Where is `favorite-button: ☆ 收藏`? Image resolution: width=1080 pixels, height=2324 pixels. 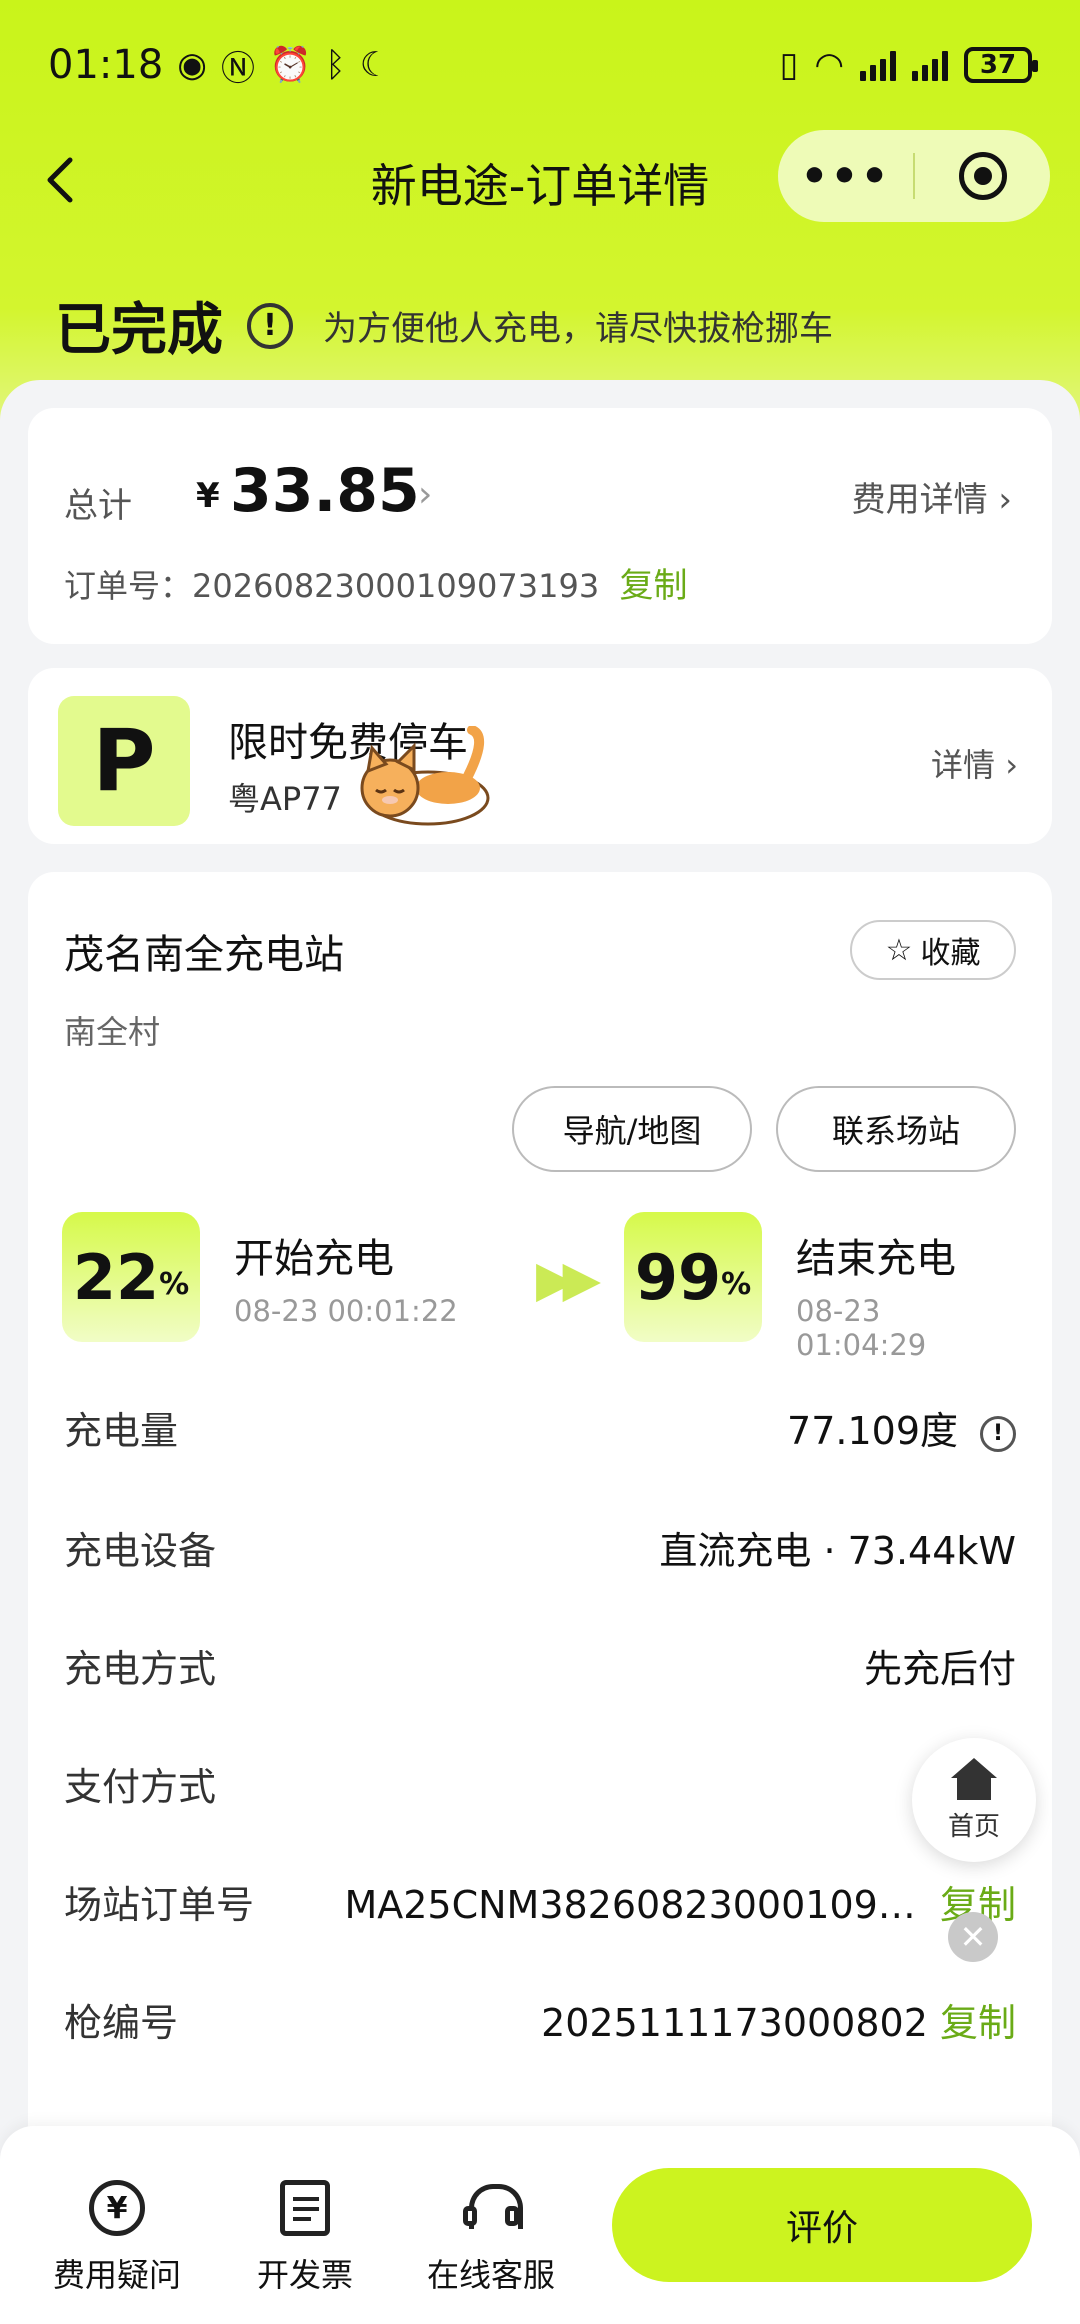
favorite-button: ☆ 收藏 is located at coordinates (933, 950).